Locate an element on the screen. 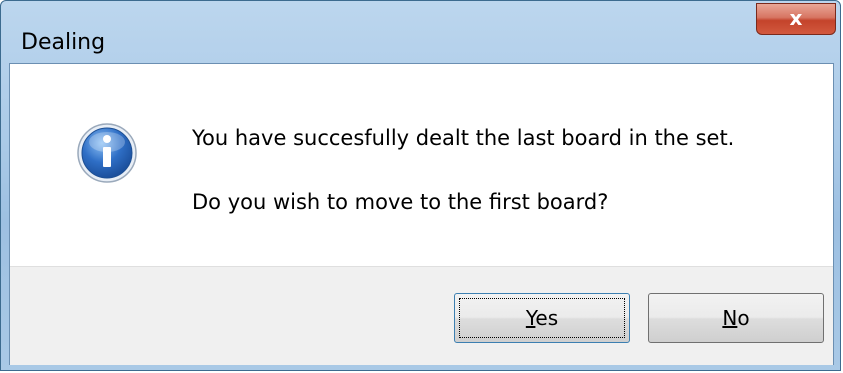  information-icon is located at coordinates (107, 153).